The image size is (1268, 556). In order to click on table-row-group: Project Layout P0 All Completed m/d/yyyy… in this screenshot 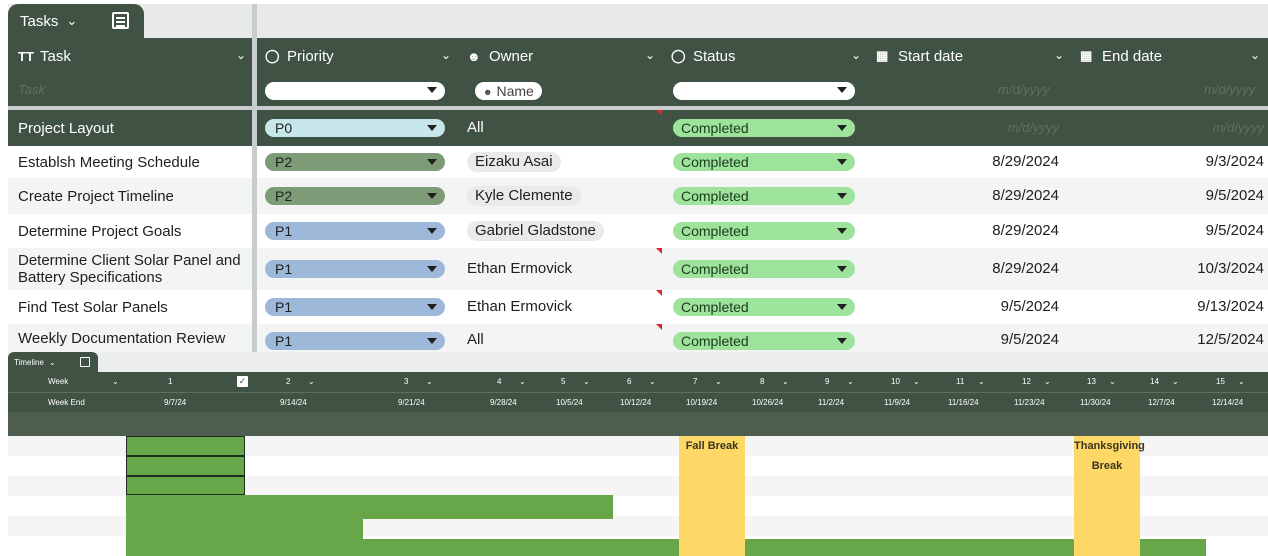, I will do `click(638, 128)`.